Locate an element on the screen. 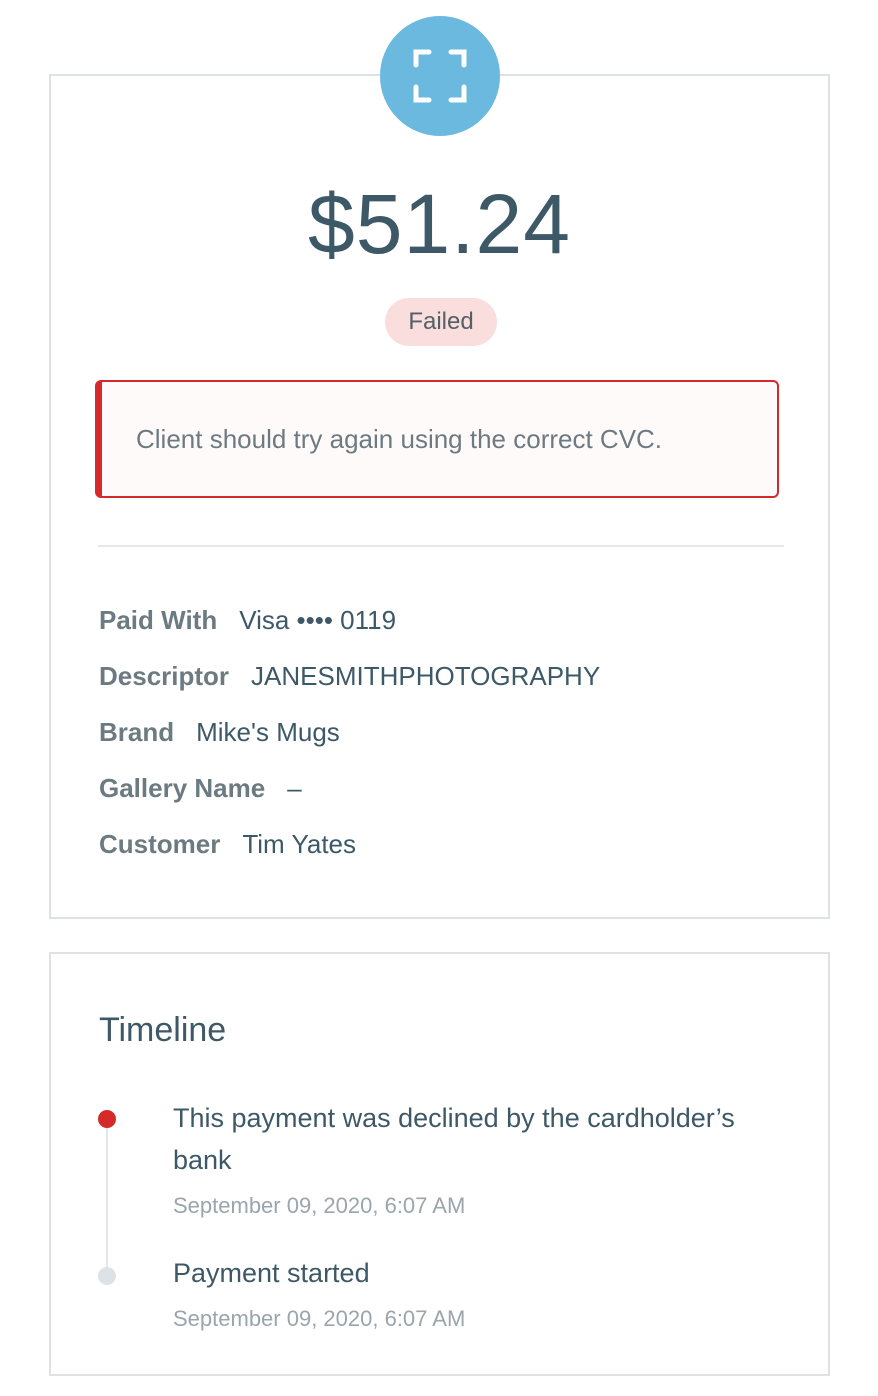 Image resolution: width=878 pixels, height=1396 pixels. expand-icon is located at coordinates (440, 76).